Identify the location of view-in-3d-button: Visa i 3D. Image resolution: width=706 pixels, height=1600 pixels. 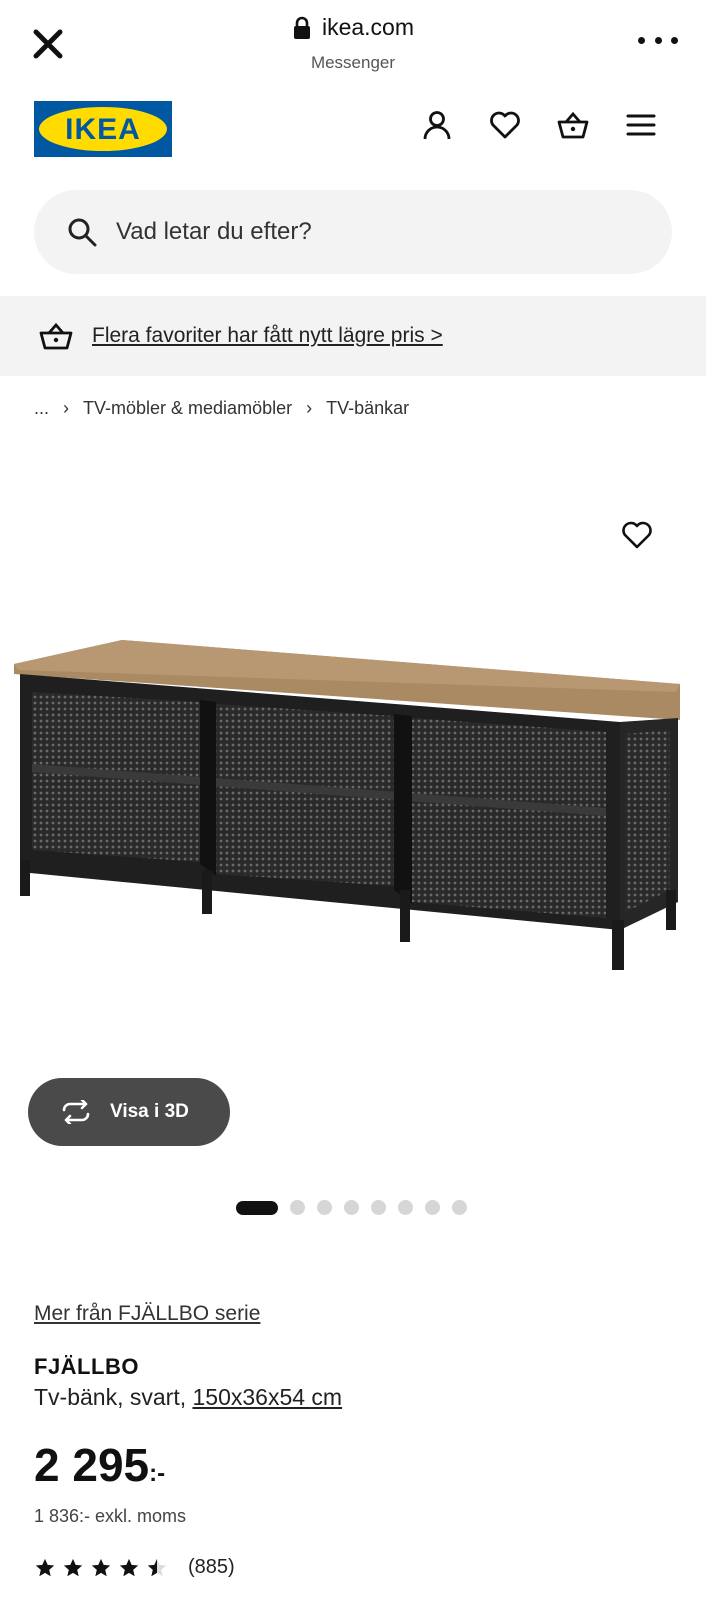
(129, 1112).